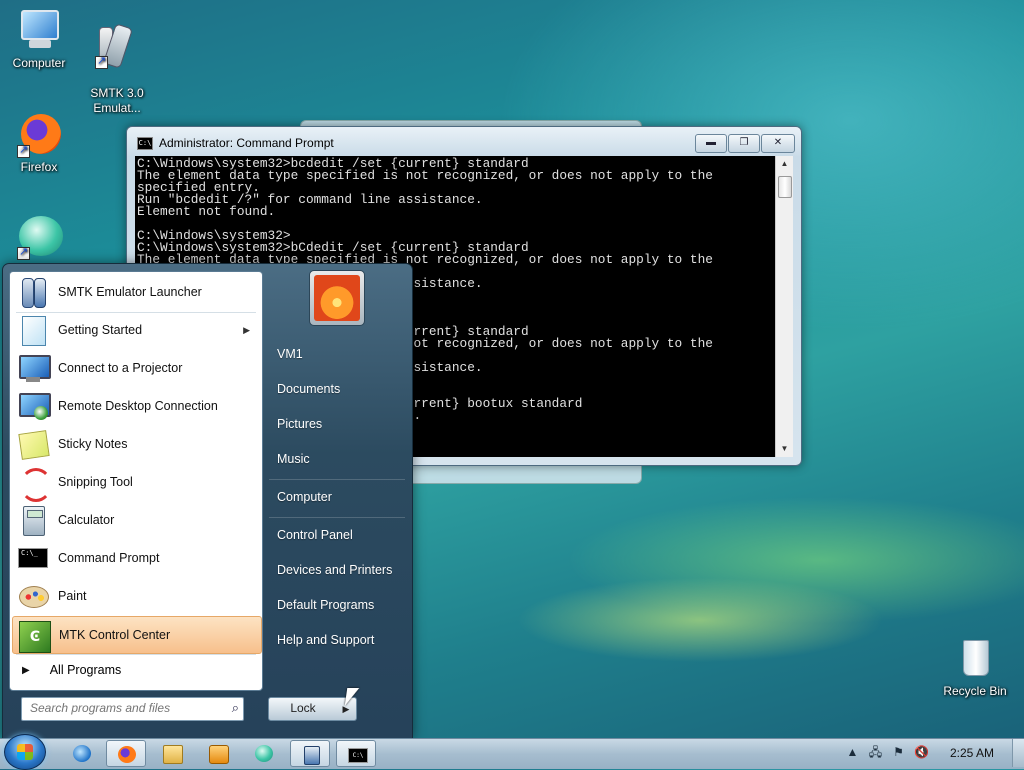  I want to click on show-hidden-icons-icon: ▲, so click(852, 752).